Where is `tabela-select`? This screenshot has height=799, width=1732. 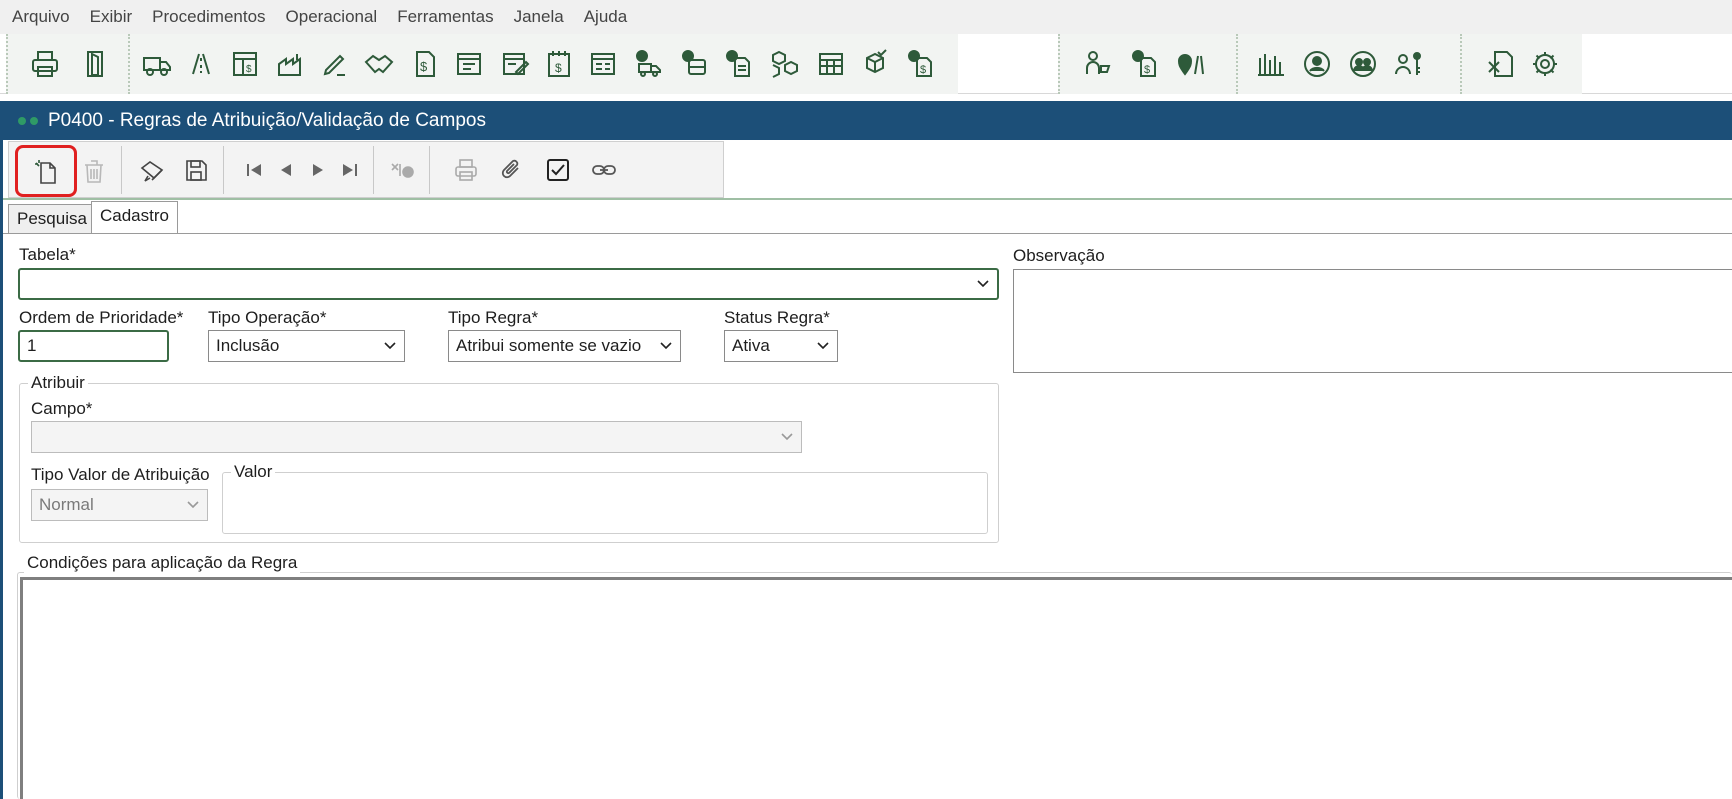 tabela-select is located at coordinates (508, 284).